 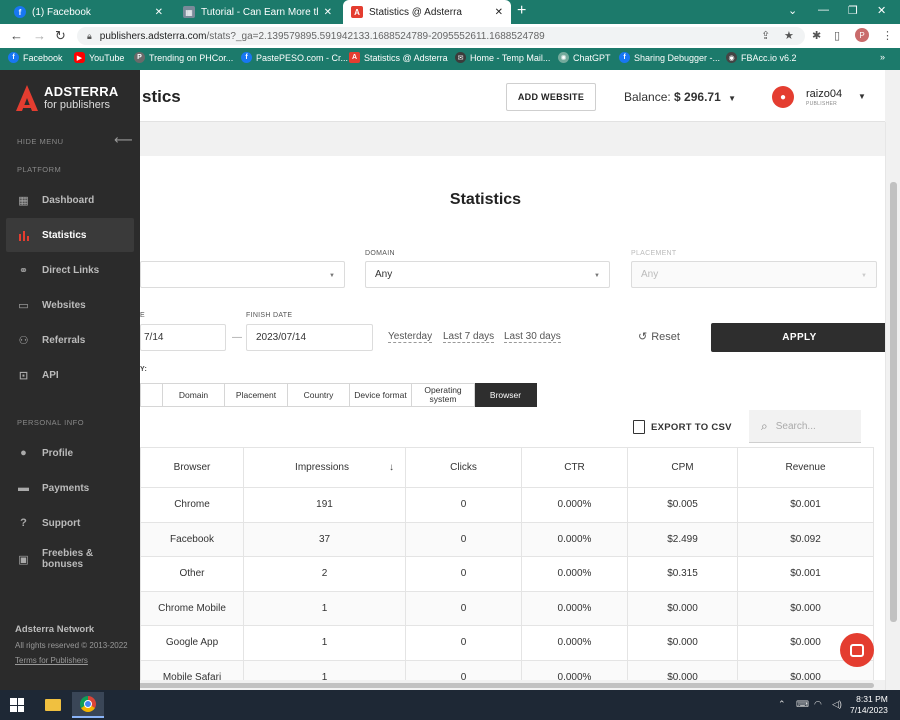 I want to click on col-clicks: Clicks, so click(x=463, y=467).